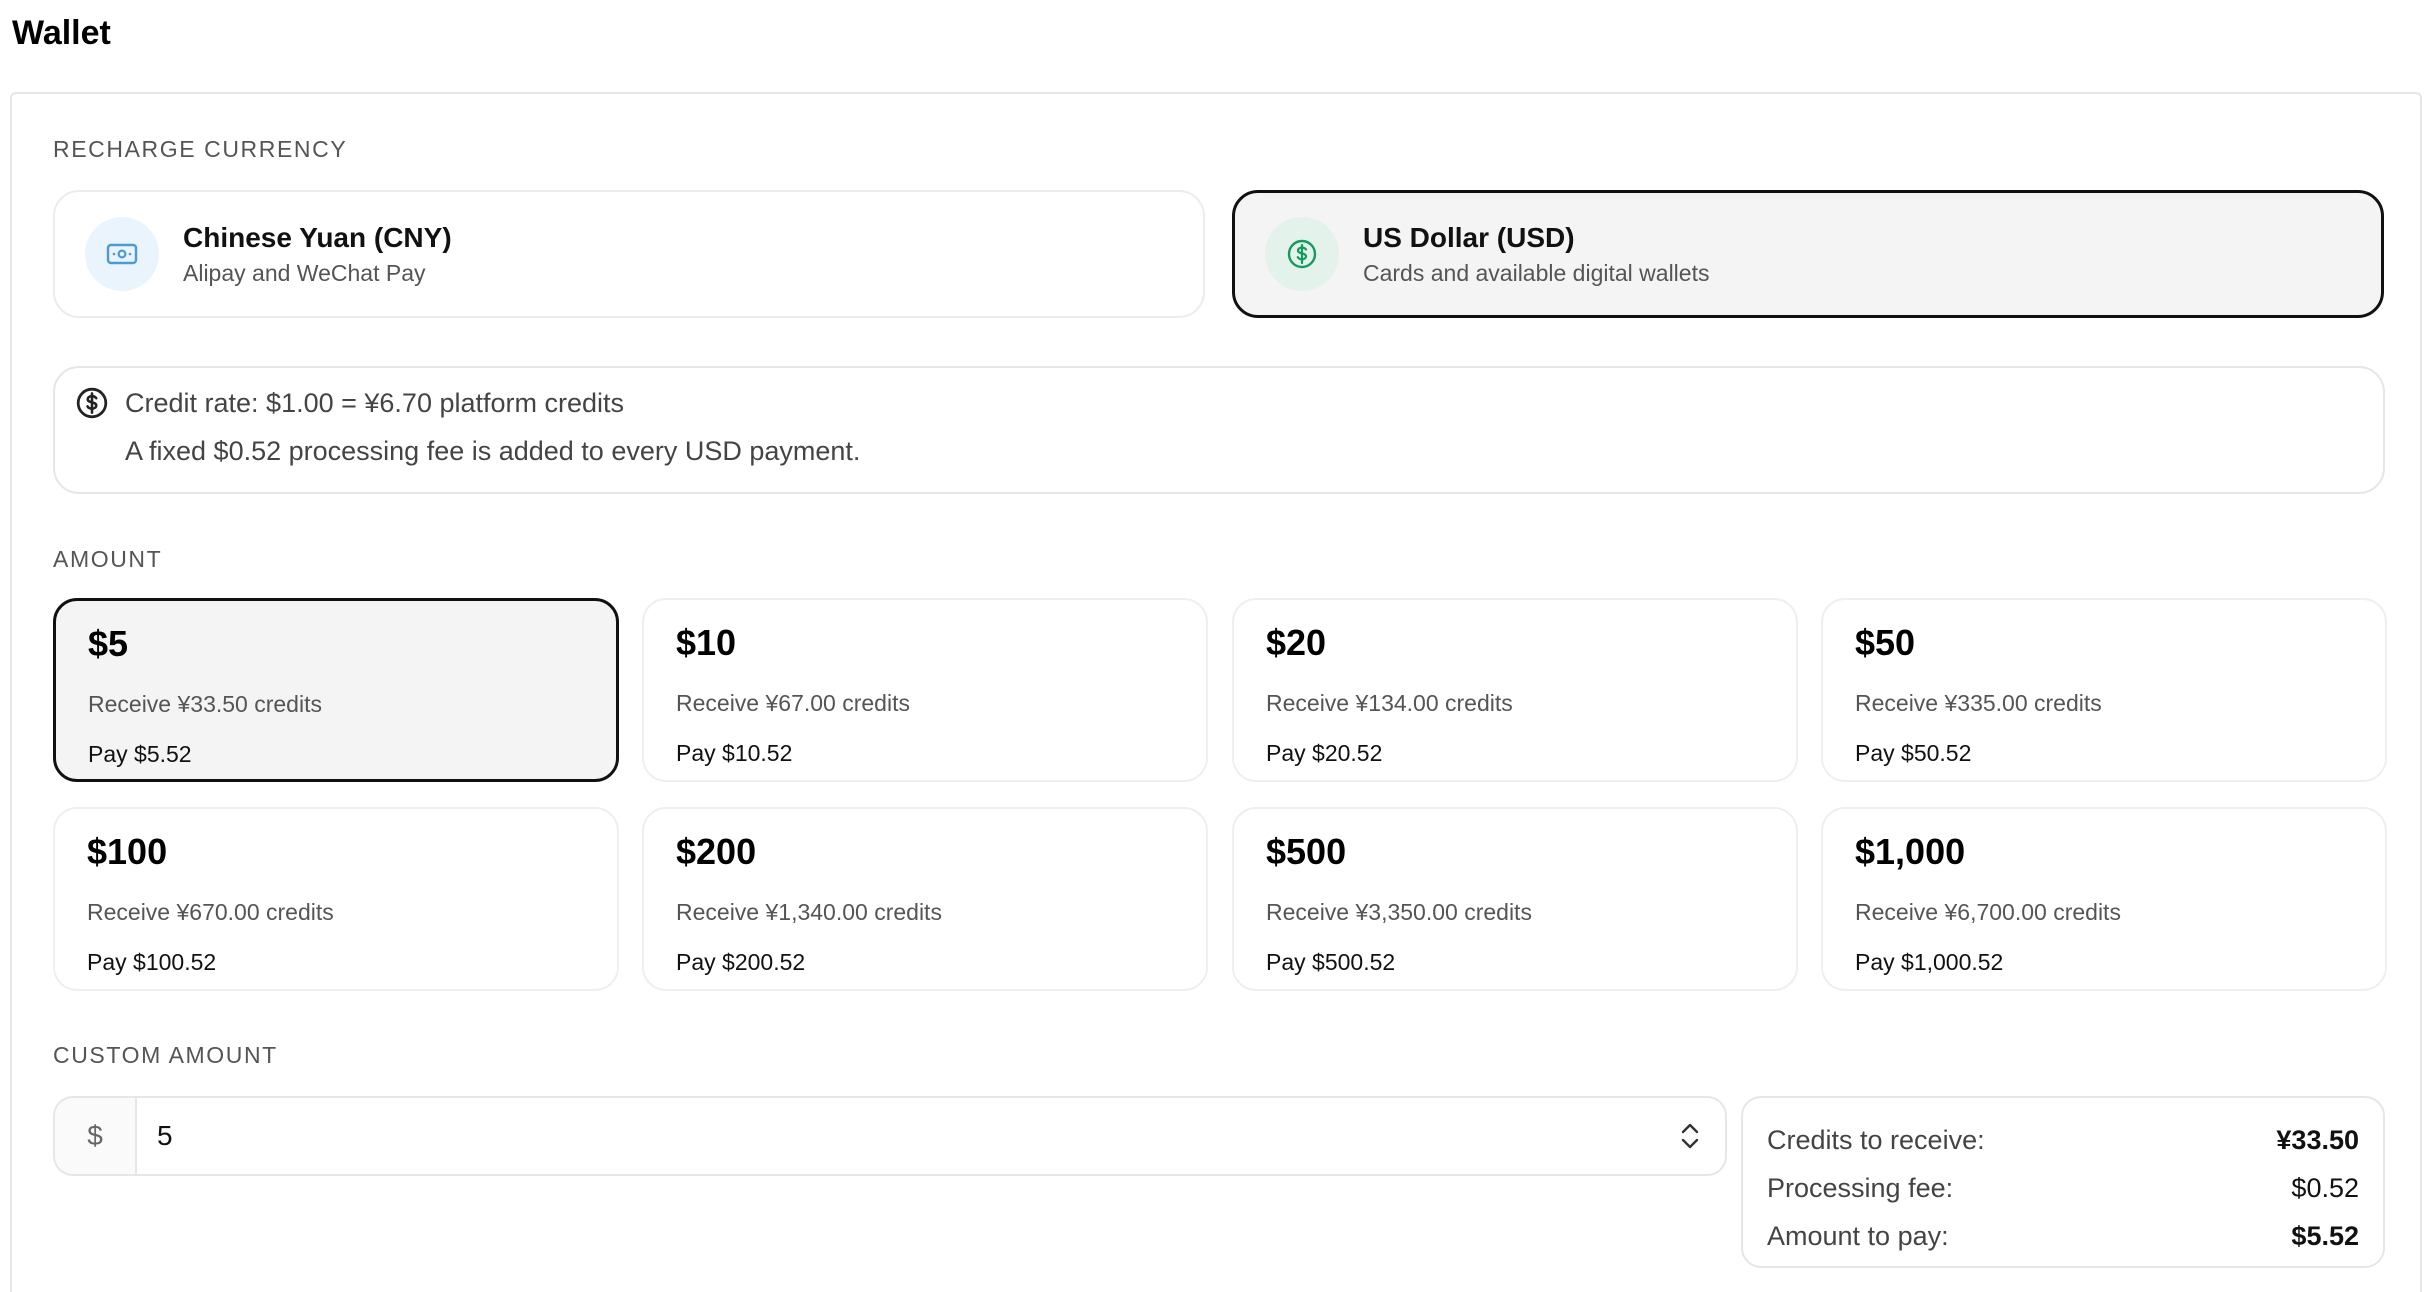 The height and width of the screenshot is (1292, 2430). What do you see at coordinates (108, 643) in the screenshot?
I see `amount-value: $5` at bounding box center [108, 643].